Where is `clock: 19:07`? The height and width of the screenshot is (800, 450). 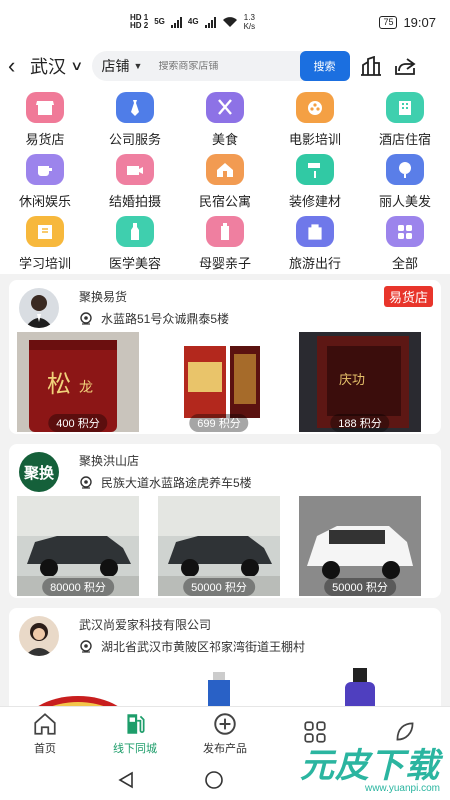 clock: 19:07 is located at coordinates (419, 22).